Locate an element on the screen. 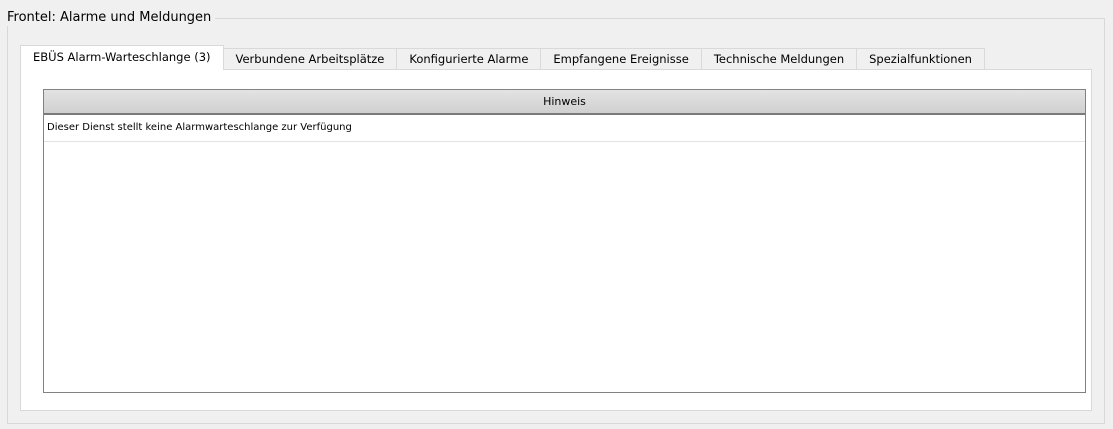 The height and width of the screenshot is (429, 1113). tab-received-events: Empfangene Ereignisse is located at coordinates (621, 59).